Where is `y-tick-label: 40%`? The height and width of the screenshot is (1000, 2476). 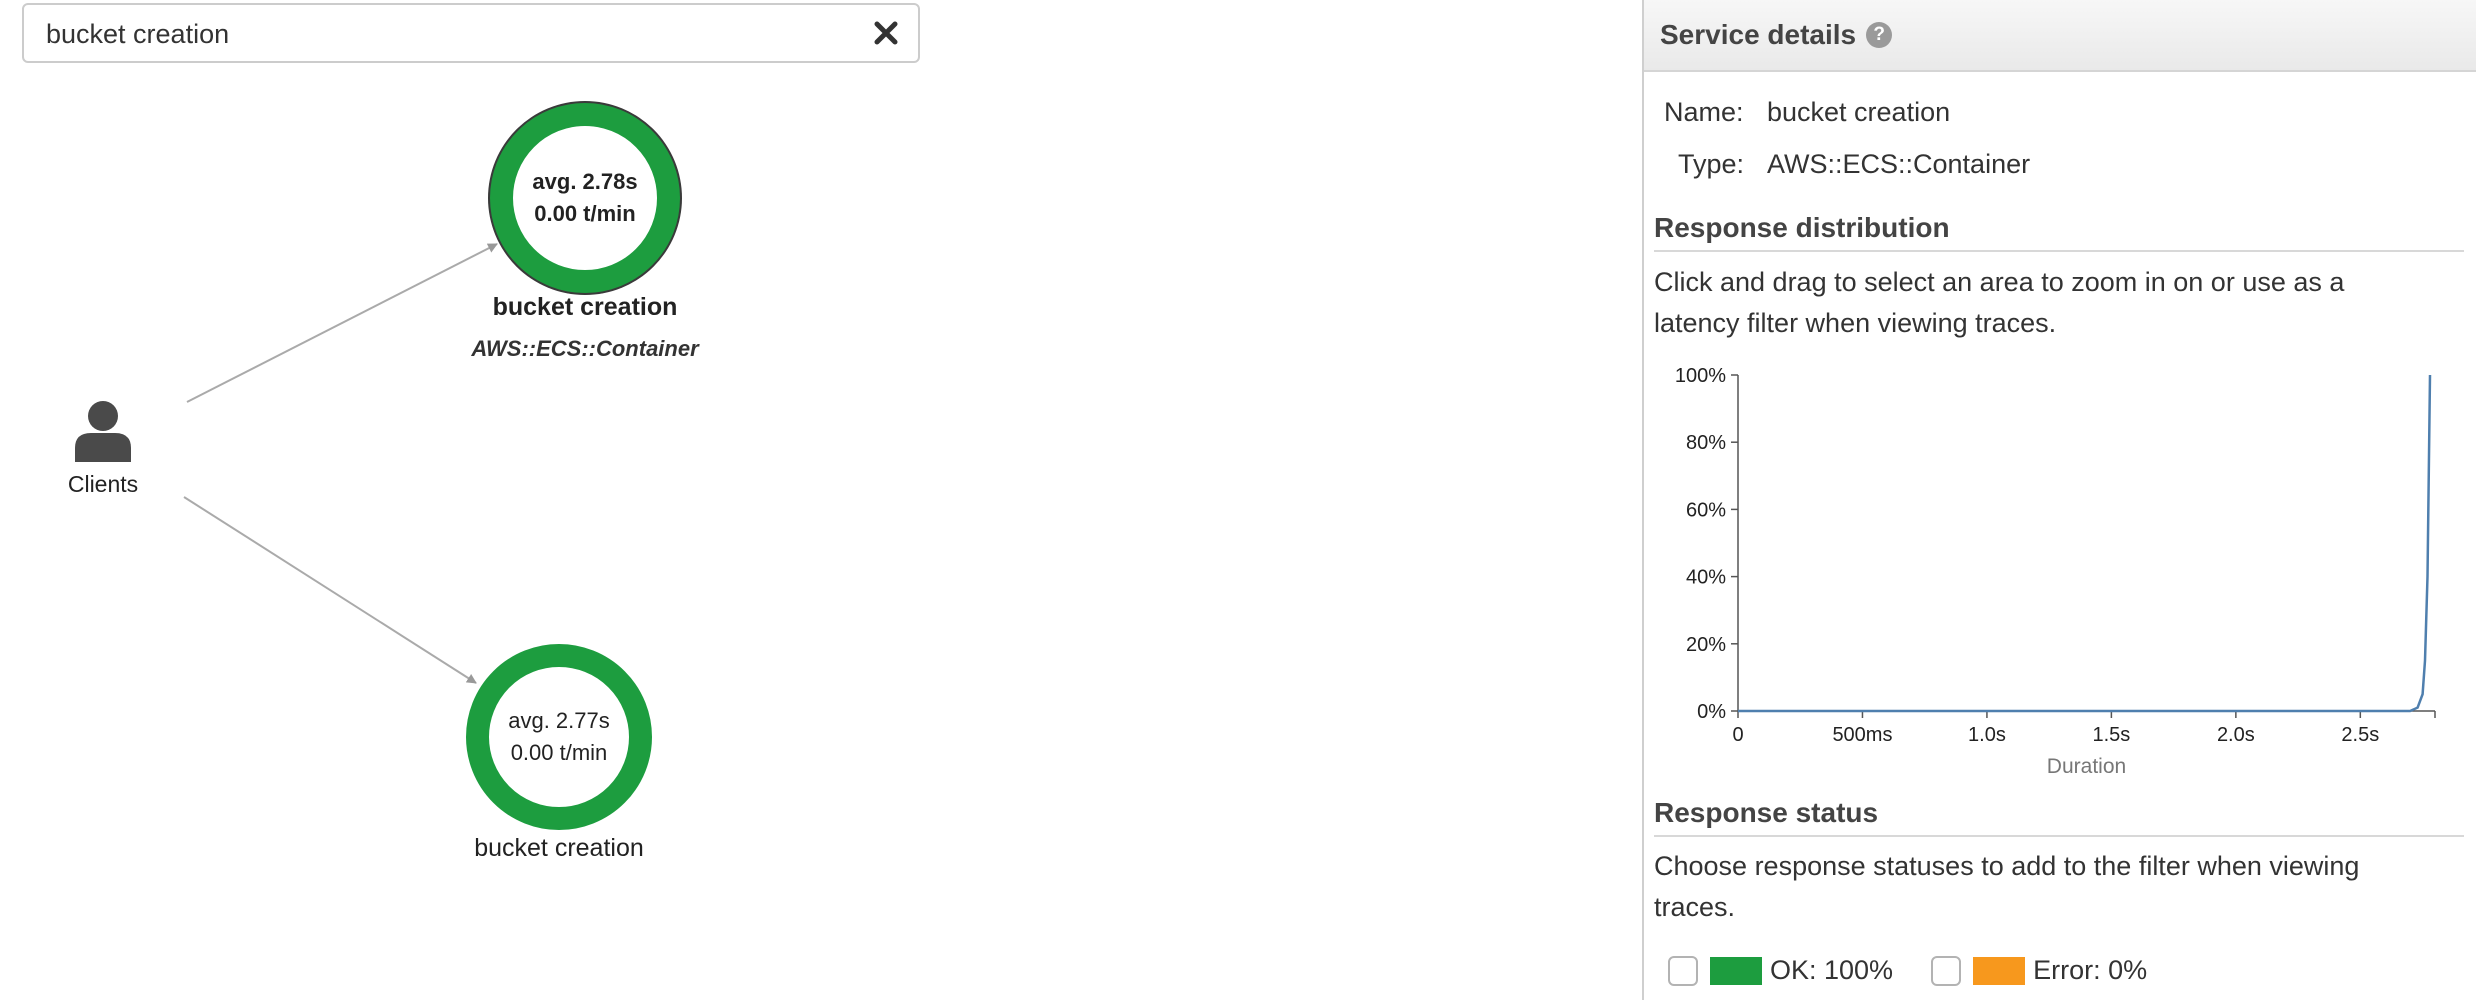
y-tick-label: 40% is located at coordinates (1706, 578).